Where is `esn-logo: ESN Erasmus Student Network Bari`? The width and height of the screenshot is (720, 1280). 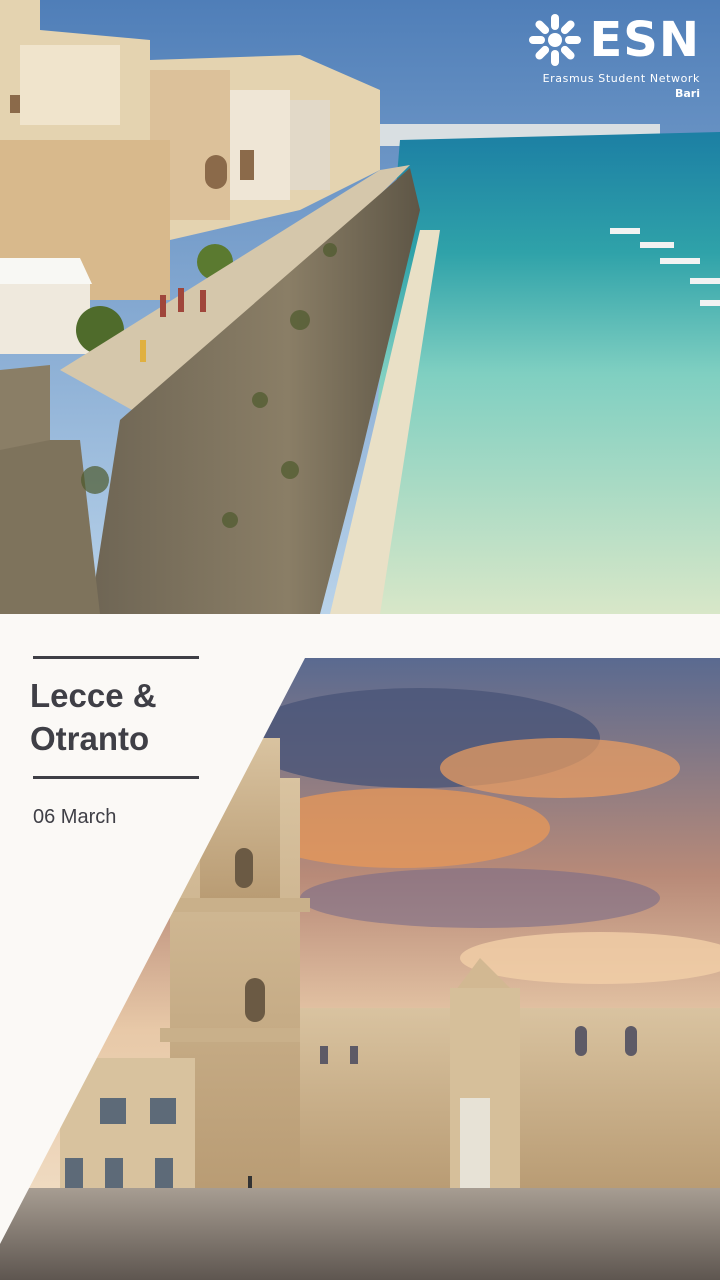
esn-logo: ESN Erasmus Student Network Bari is located at coordinates (600, 57).